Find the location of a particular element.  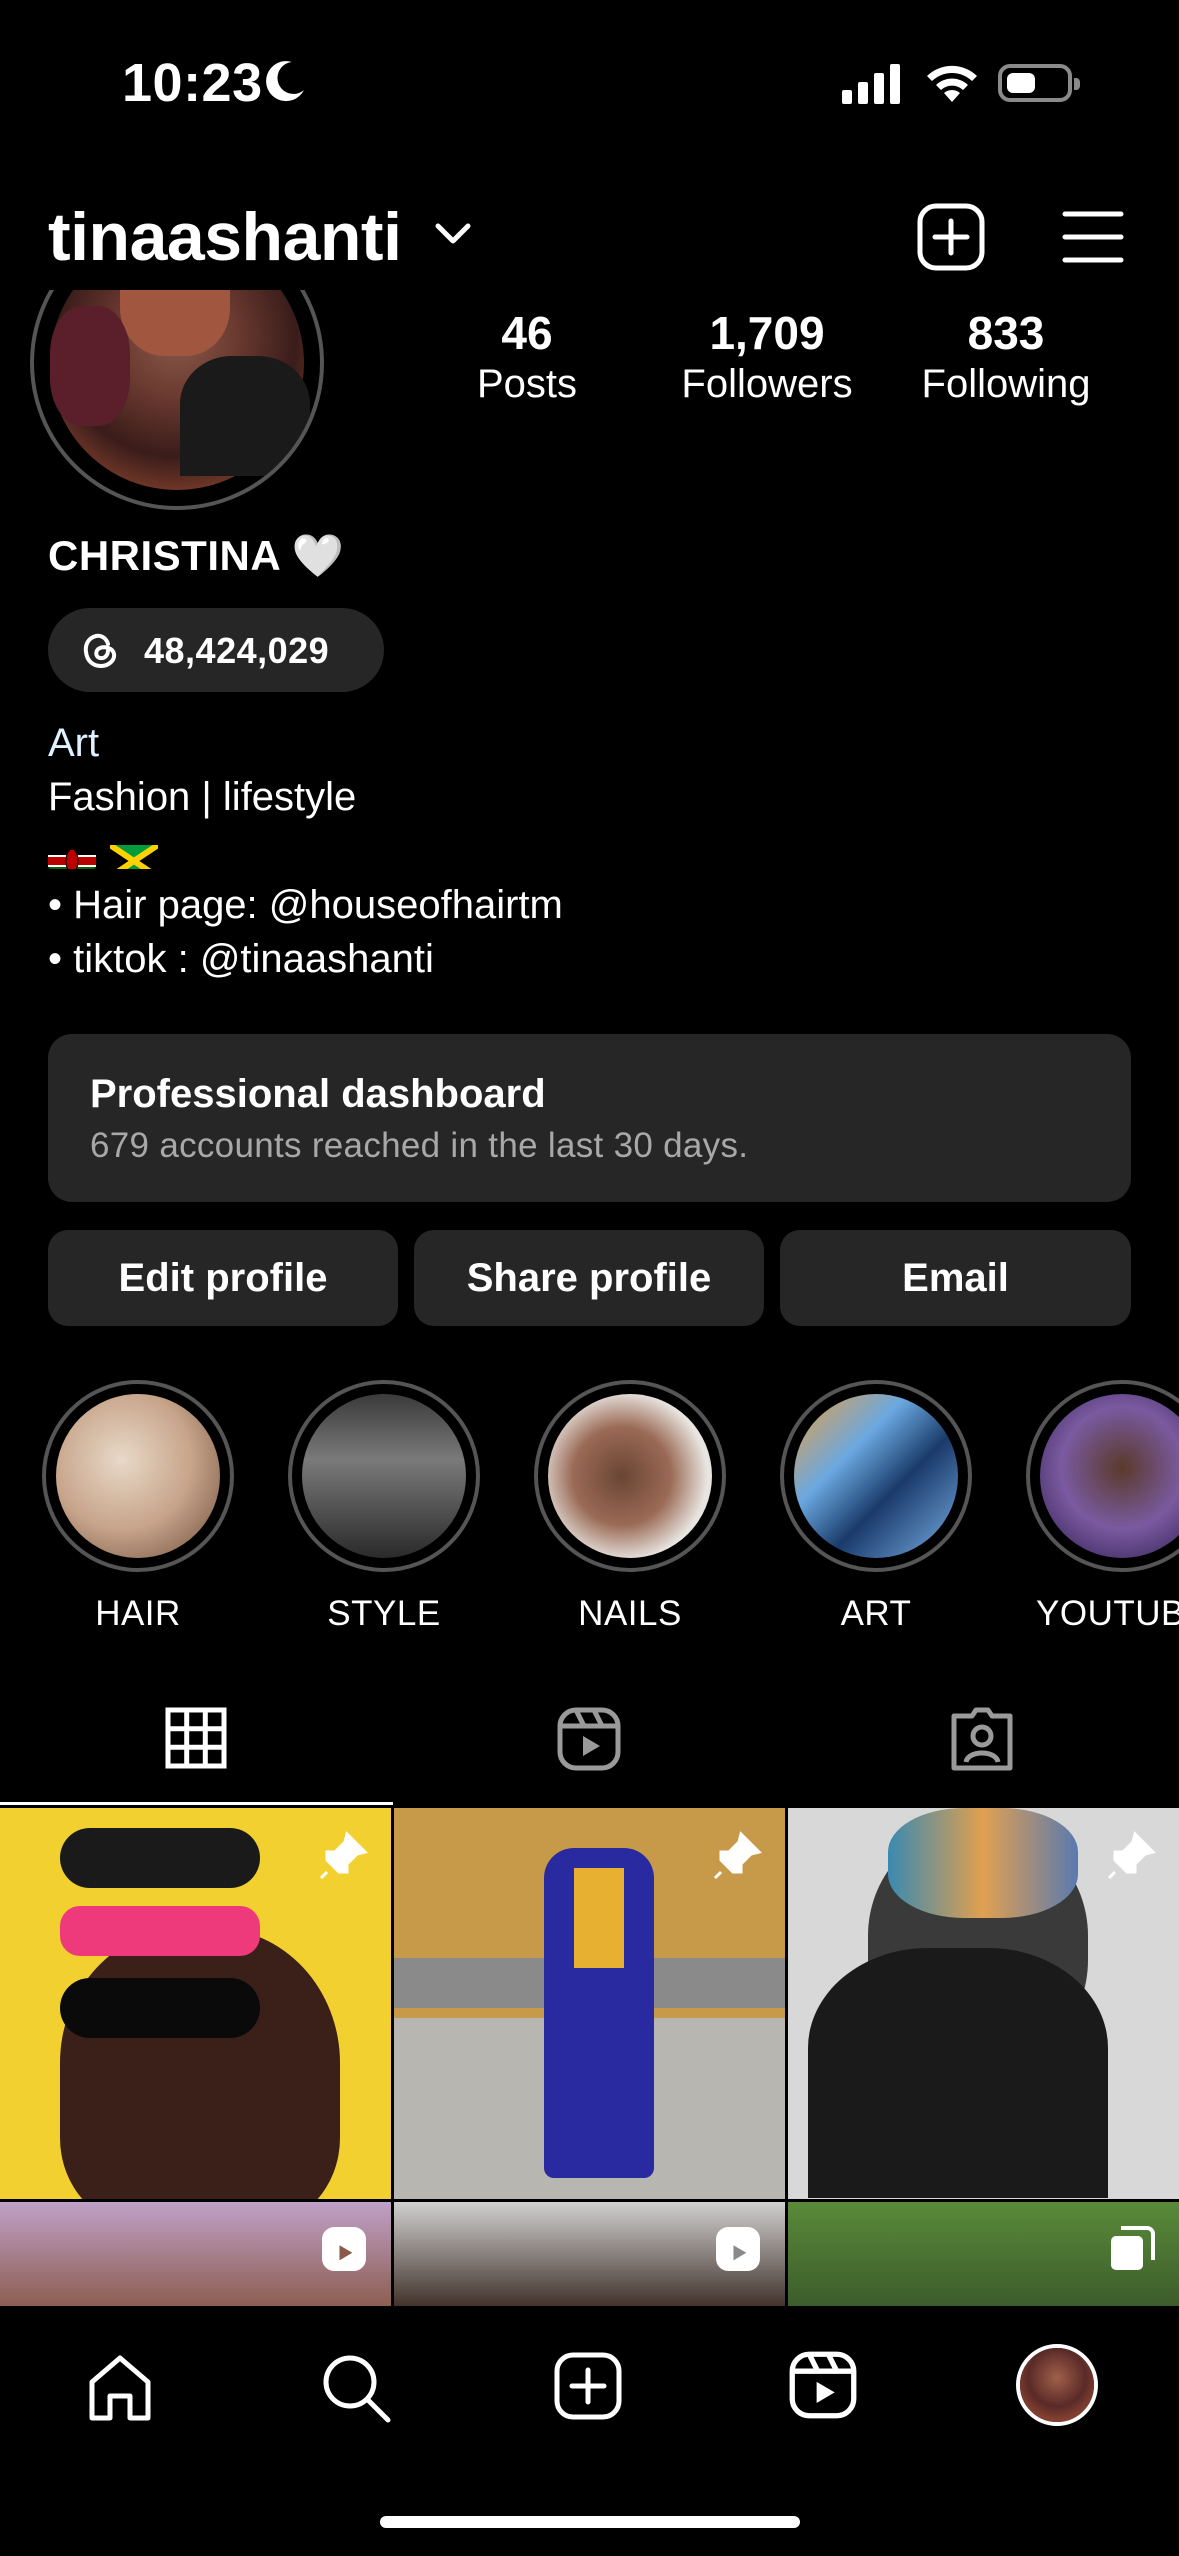

highlight-label: ART is located at coordinates (876, 1613).